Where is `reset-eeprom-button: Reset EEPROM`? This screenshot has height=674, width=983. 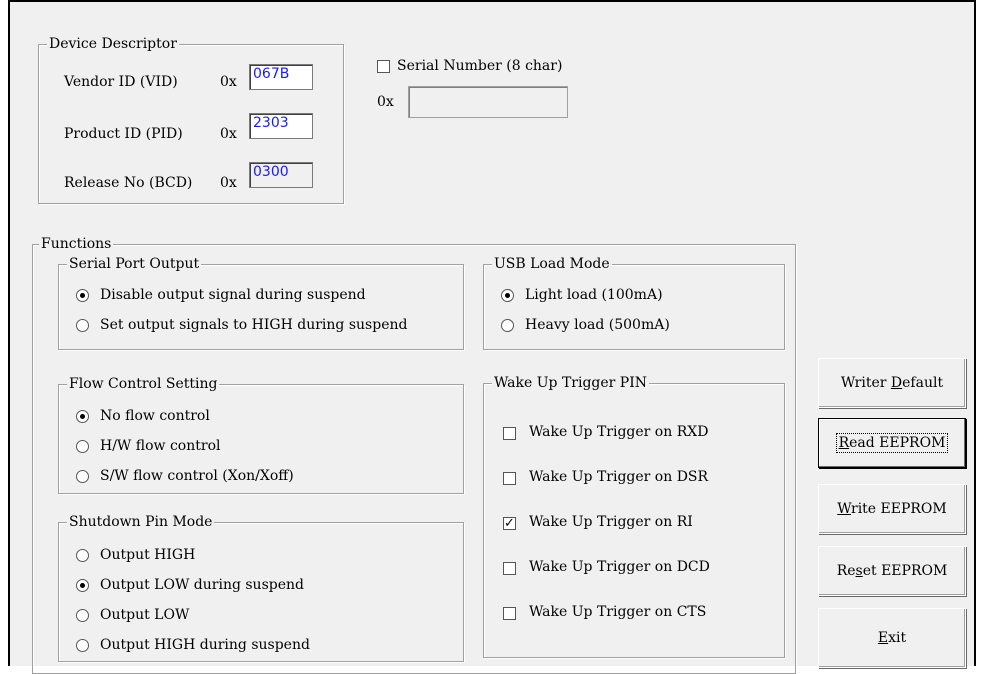
reset-eeprom-button: Reset EEPROM is located at coordinates (892, 571).